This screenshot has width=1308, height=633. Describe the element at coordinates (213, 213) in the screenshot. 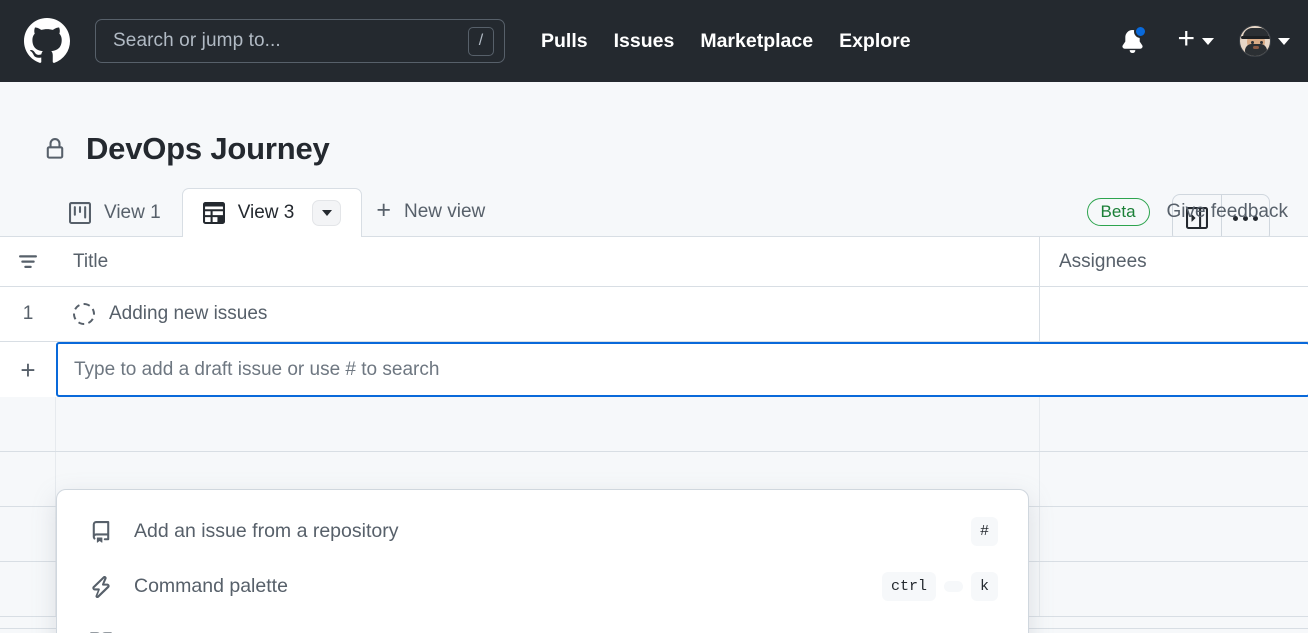

I see `table-icon` at that location.